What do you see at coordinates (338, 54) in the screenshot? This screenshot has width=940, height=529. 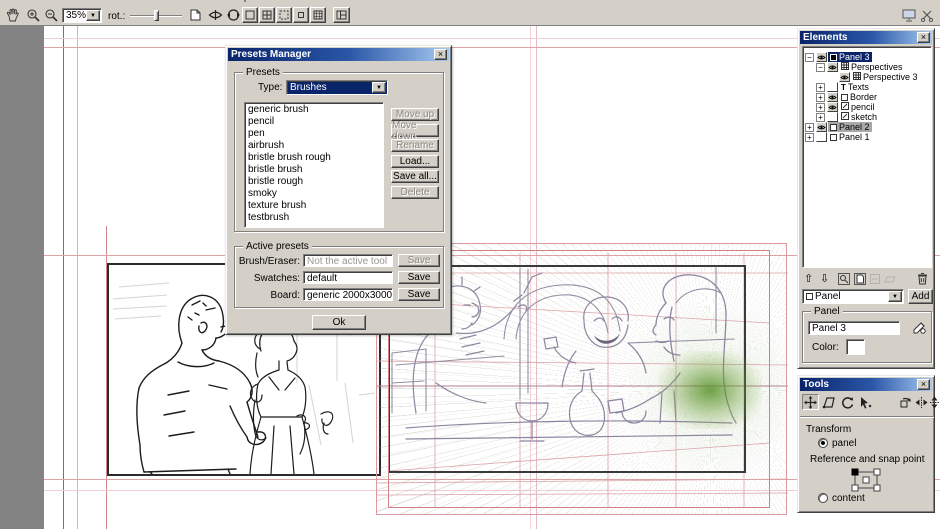 I see `dialog-titlebar: Presets Manager` at bounding box center [338, 54].